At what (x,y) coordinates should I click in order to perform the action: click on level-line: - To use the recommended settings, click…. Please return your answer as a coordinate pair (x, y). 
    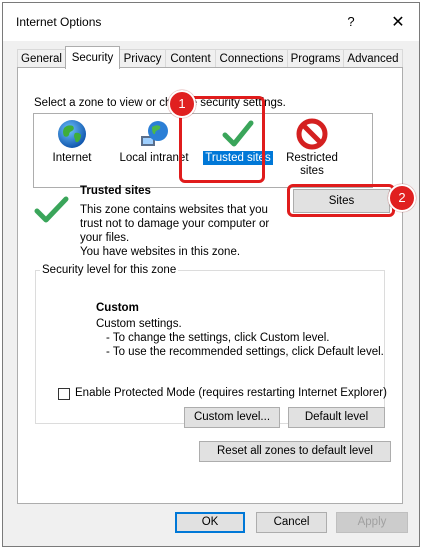
    Looking at the image, I should click on (245, 352).